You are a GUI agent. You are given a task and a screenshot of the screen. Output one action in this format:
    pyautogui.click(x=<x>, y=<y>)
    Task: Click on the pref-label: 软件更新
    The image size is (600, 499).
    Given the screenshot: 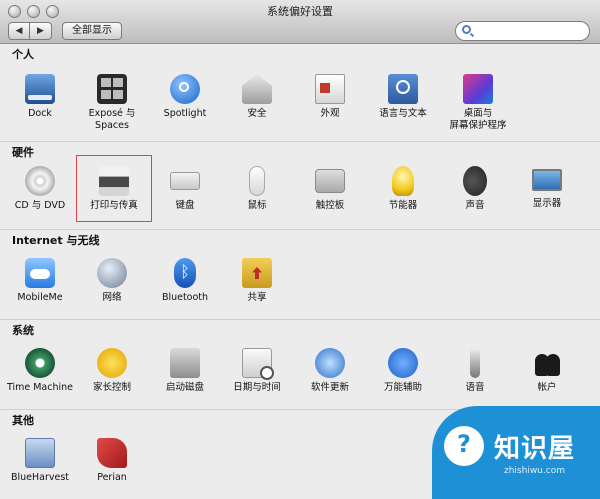 What is the action you would take?
    pyautogui.click(x=329, y=387)
    